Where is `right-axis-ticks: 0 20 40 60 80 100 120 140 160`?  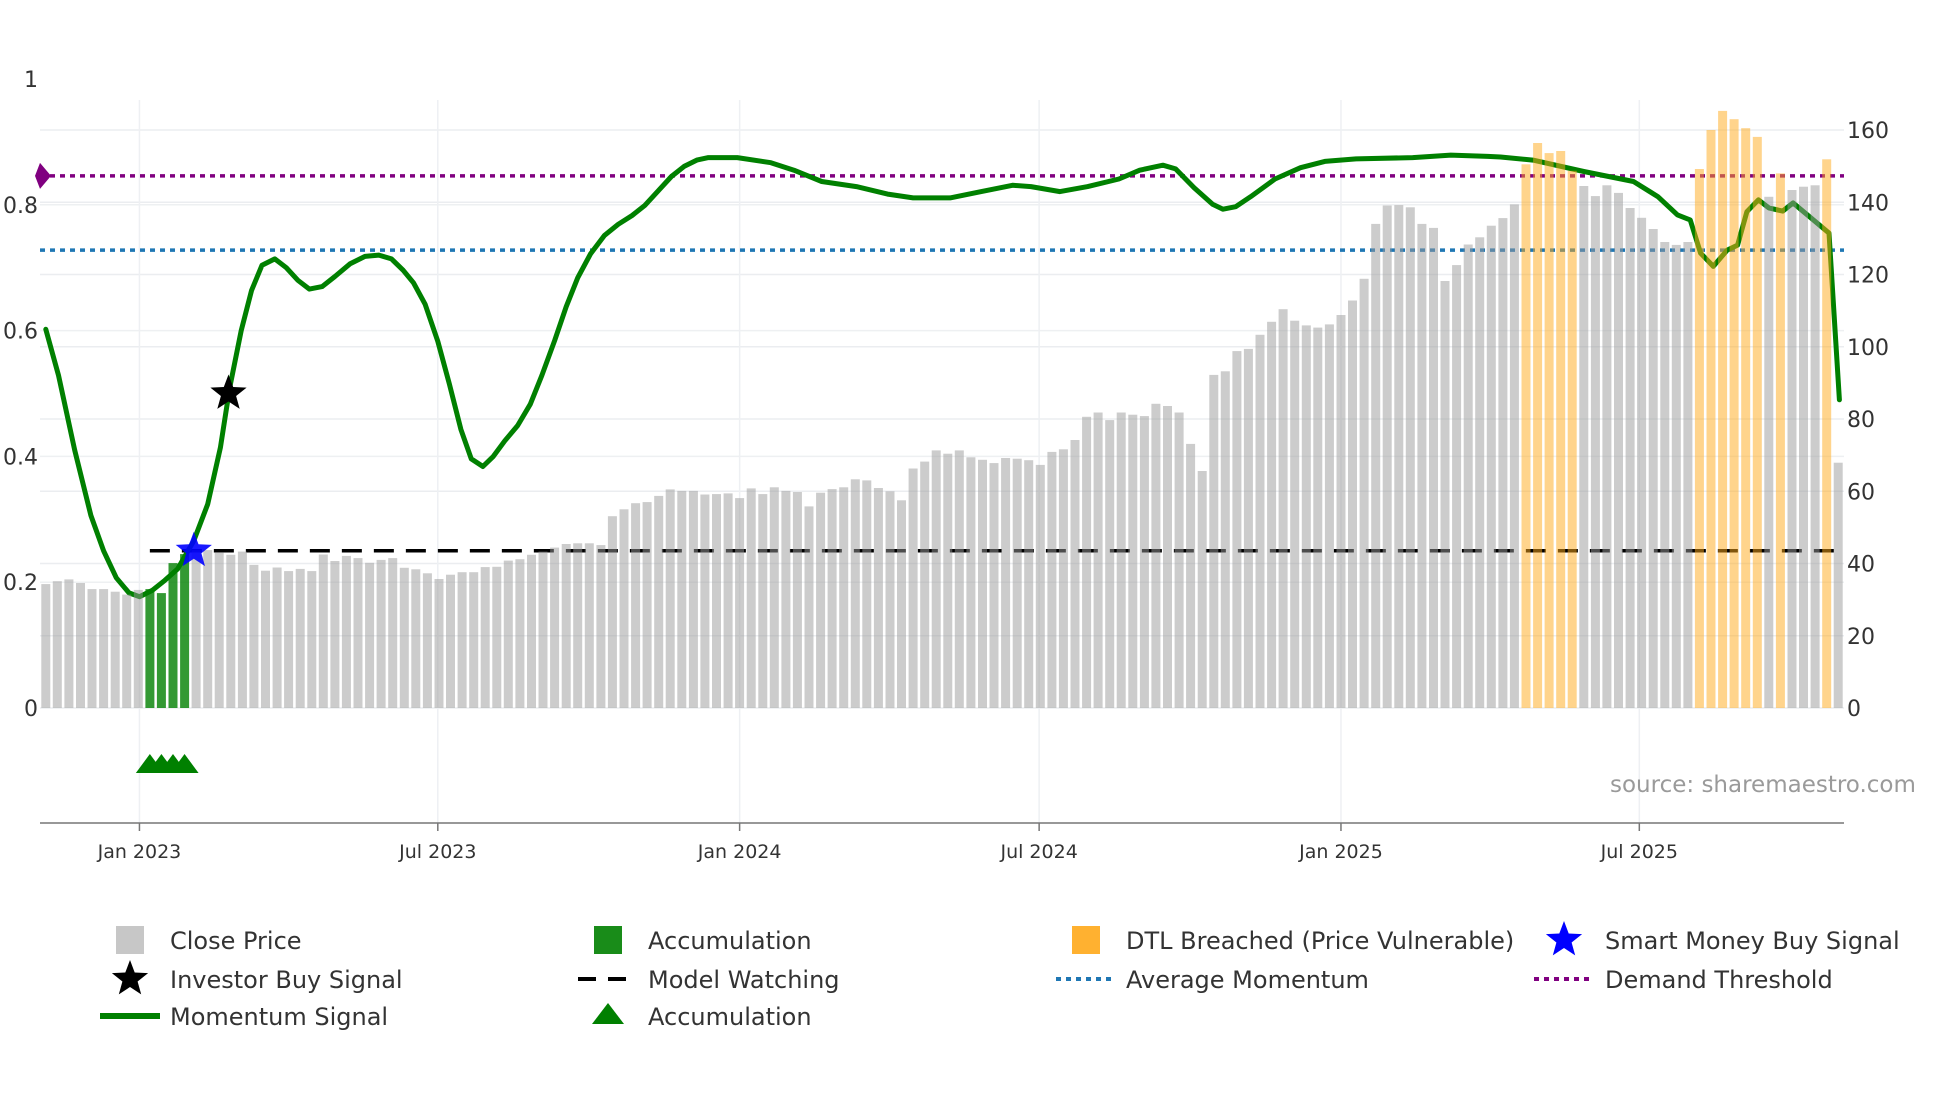 right-axis-ticks: 0 20 40 60 80 100 120 140 160 is located at coordinates (1868, 420).